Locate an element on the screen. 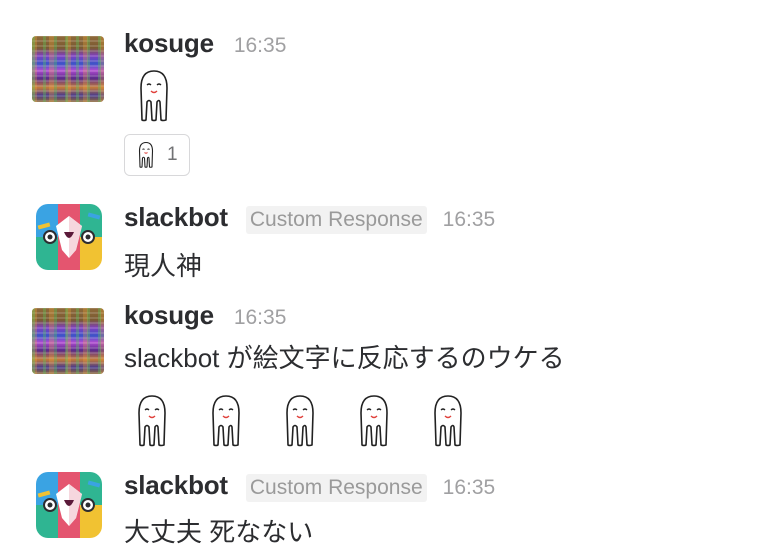  reaction-count: 1 is located at coordinates (172, 154).